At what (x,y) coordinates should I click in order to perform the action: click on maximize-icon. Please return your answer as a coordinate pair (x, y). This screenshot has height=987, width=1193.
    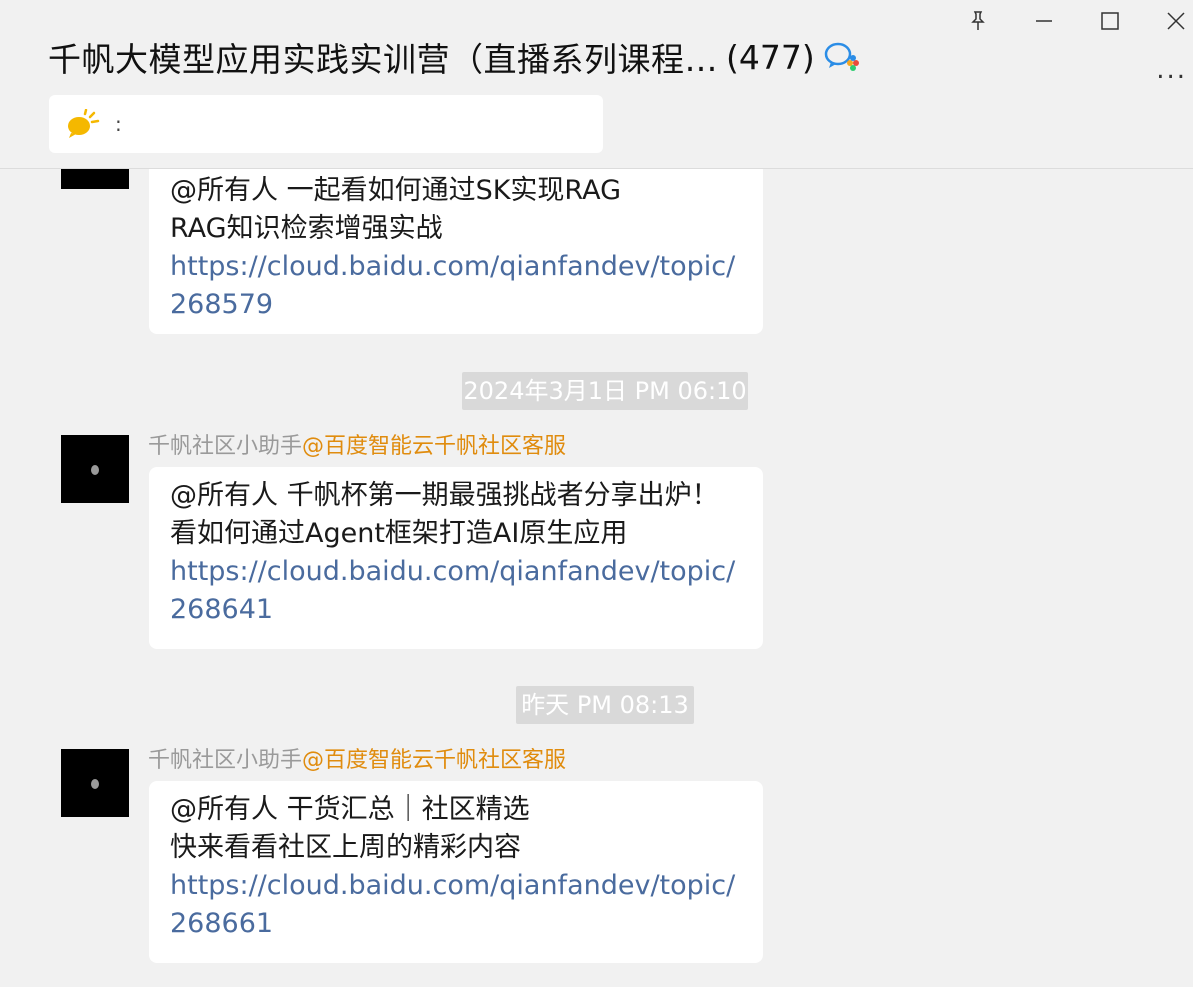
    Looking at the image, I should click on (1110, 21).